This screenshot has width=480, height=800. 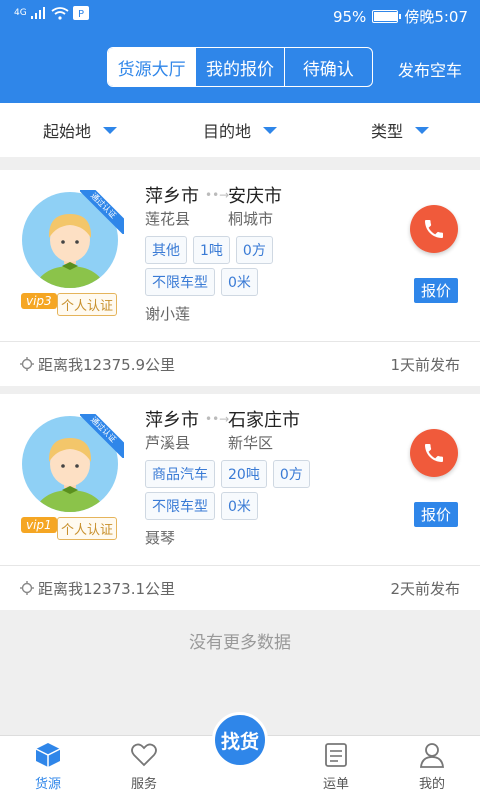 I want to click on document-icon, so click(x=336, y=755).